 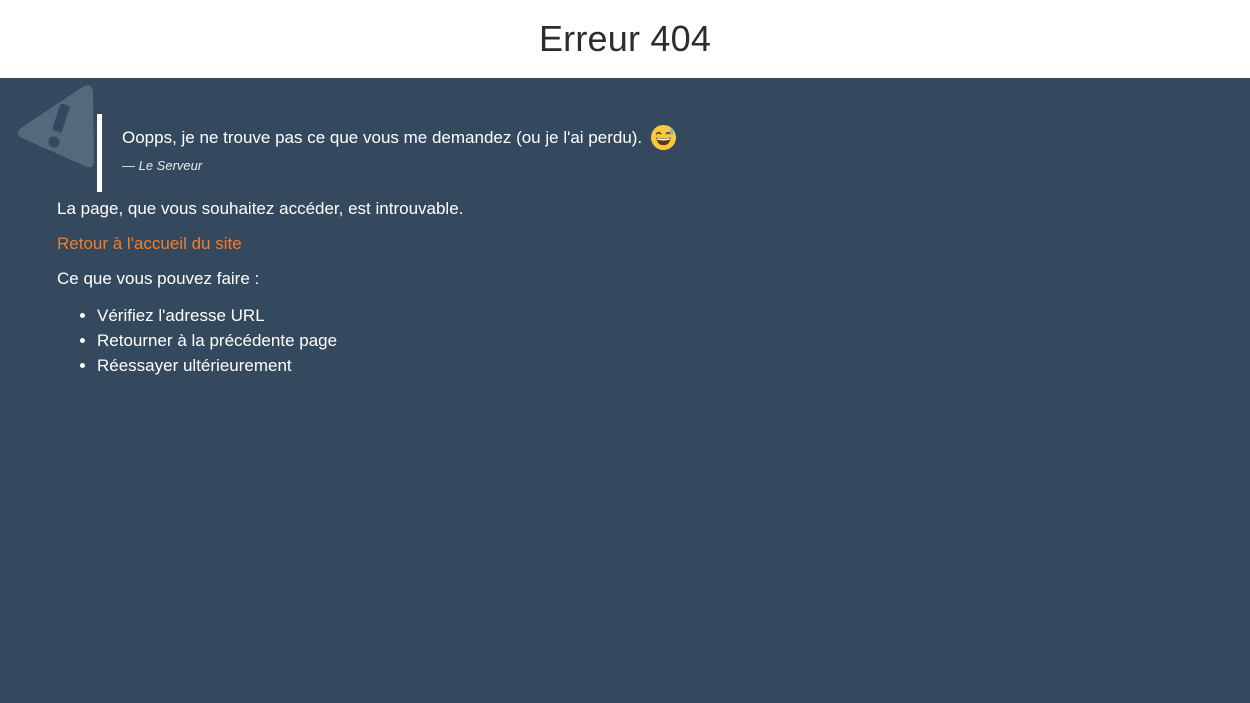 I want to click on warning-triangle-icon, so click(x=55, y=126).